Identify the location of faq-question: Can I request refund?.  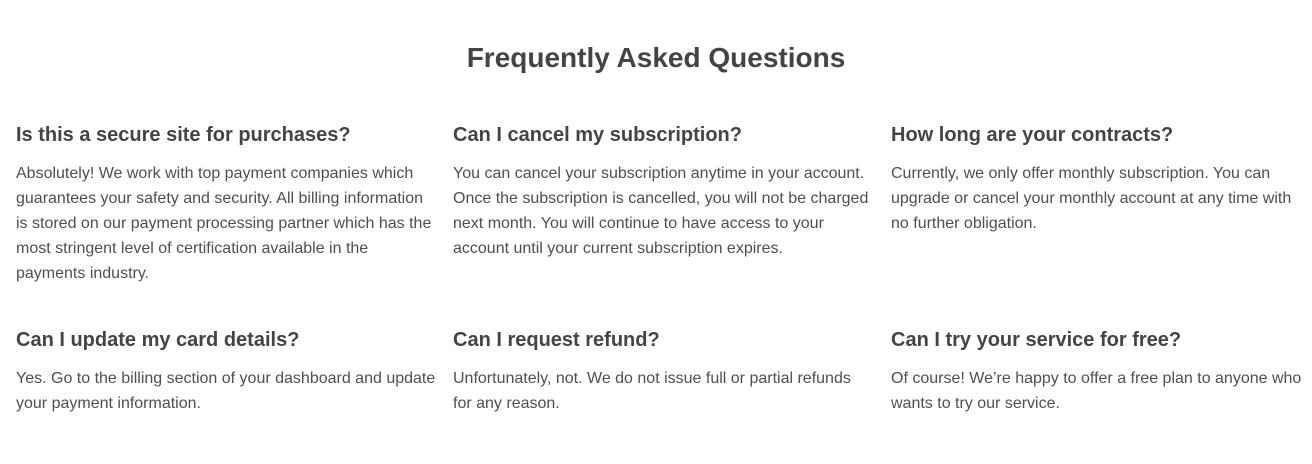
(556, 340).